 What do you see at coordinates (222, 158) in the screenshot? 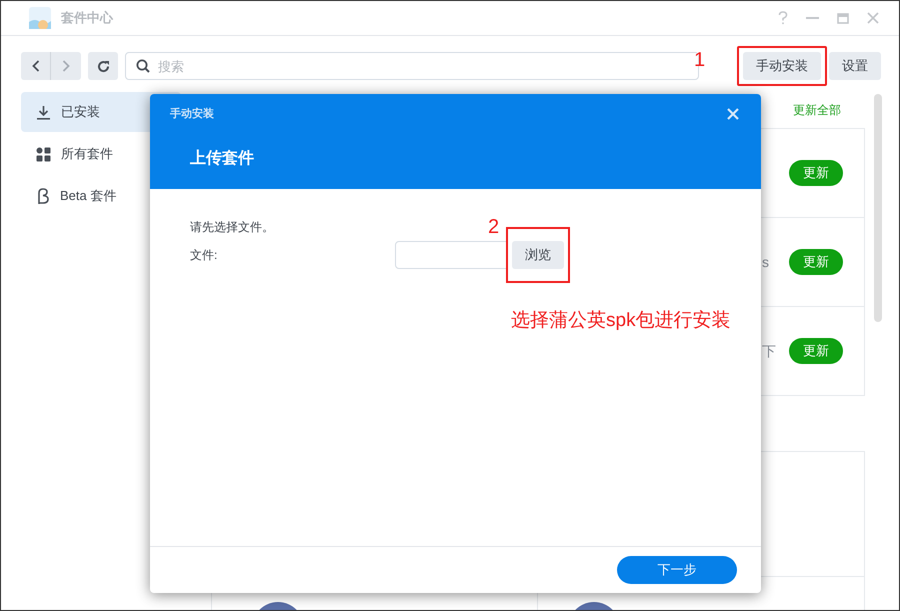
I see `dialog-heading: 上传套件` at bounding box center [222, 158].